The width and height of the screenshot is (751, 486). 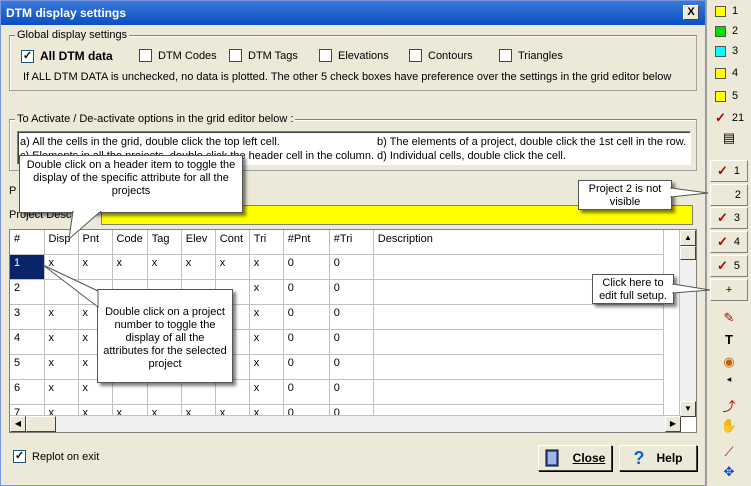 I want to click on close-icon: X, so click(x=691, y=12).